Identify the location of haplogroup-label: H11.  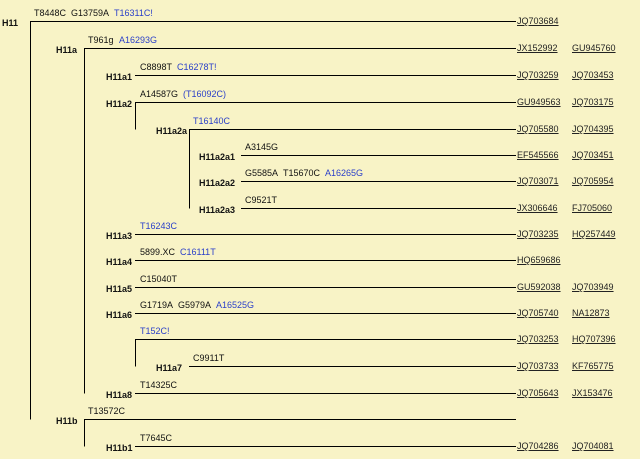
(10, 23).